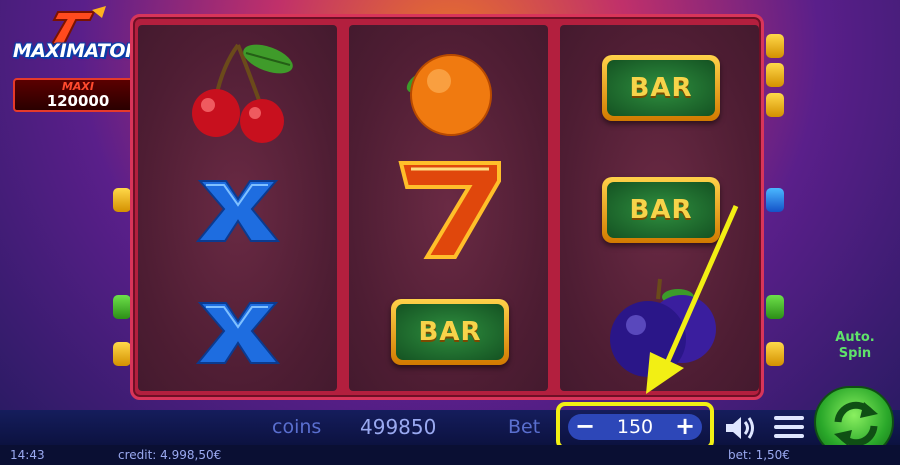 The image size is (900, 465). I want to click on bet-increase-button: +, so click(685, 427).